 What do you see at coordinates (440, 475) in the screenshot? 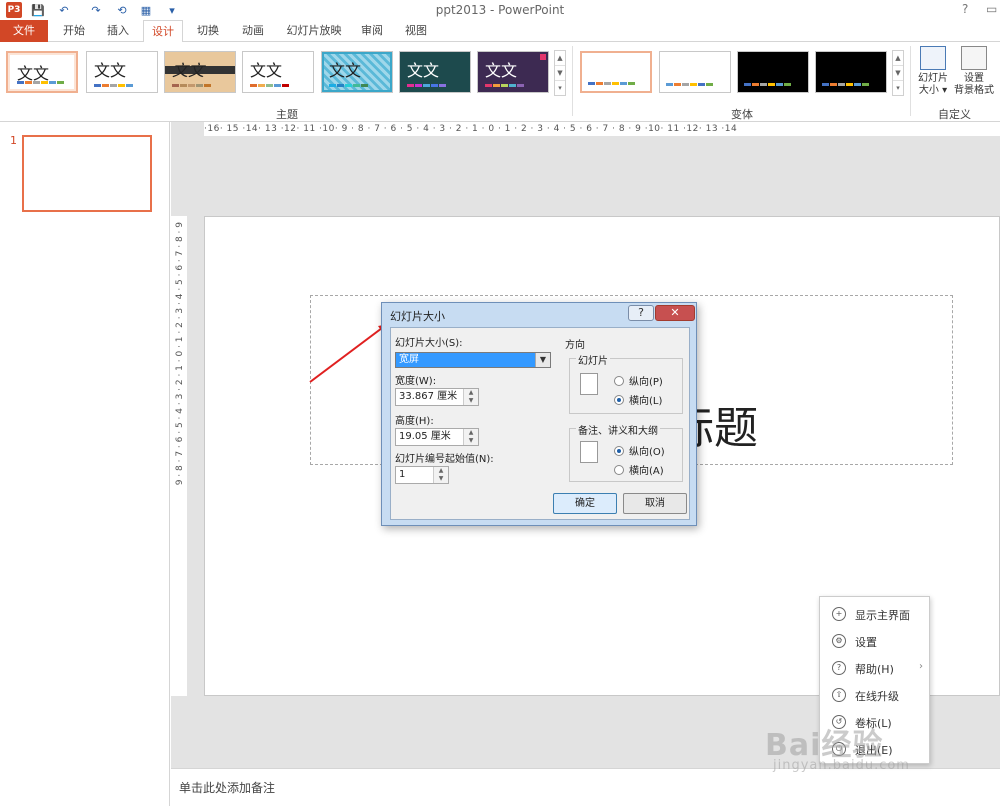
I see `numbering-spinner: ▲ ▼` at bounding box center [440, 475].